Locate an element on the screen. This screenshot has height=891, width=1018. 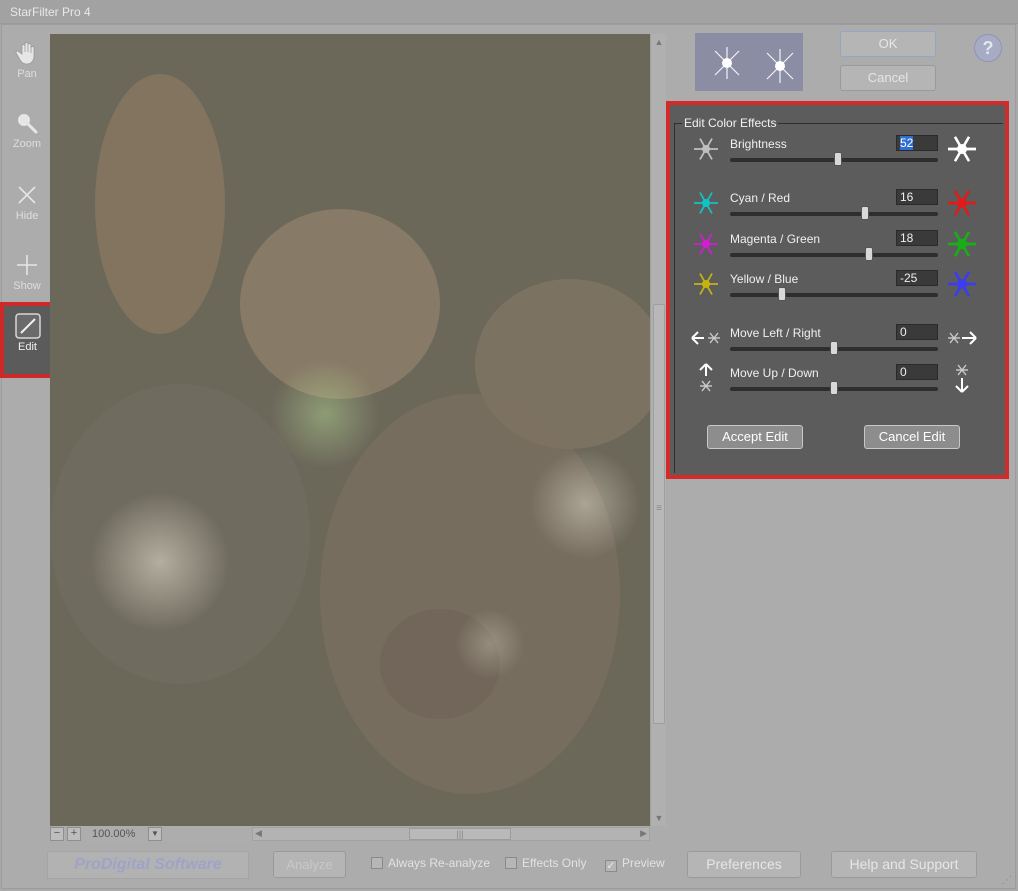
row-value-input: 18 is located at coordinates (917, 238).